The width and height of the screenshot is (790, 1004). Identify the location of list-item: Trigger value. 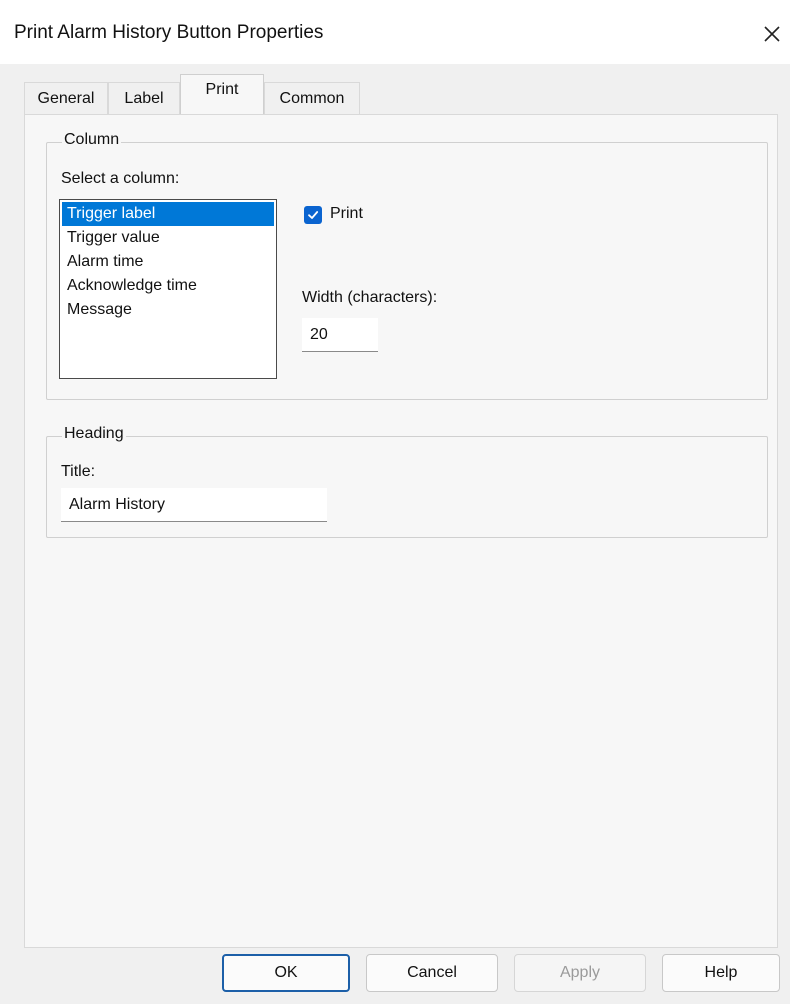
(168, 238).